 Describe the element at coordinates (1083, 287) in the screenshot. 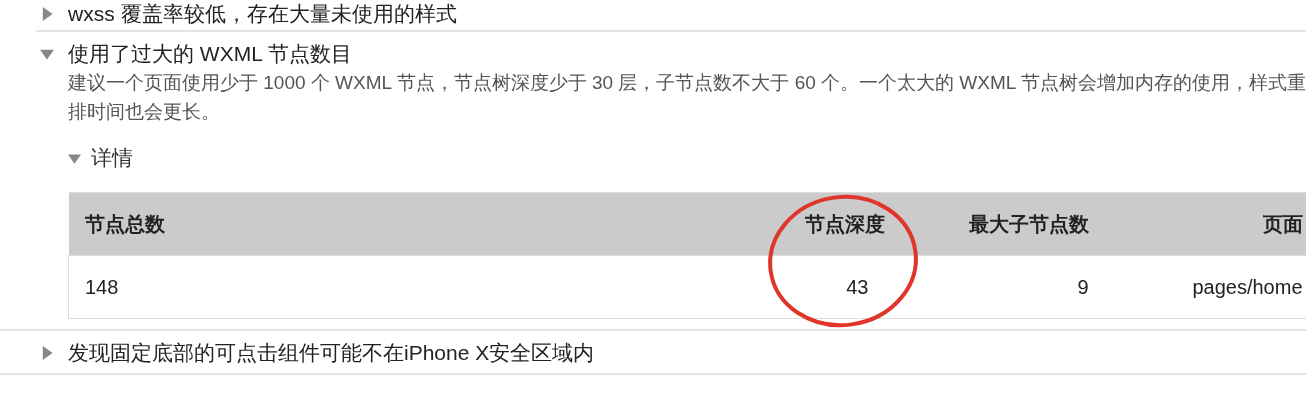

I see `table-cell: 9` at that location.